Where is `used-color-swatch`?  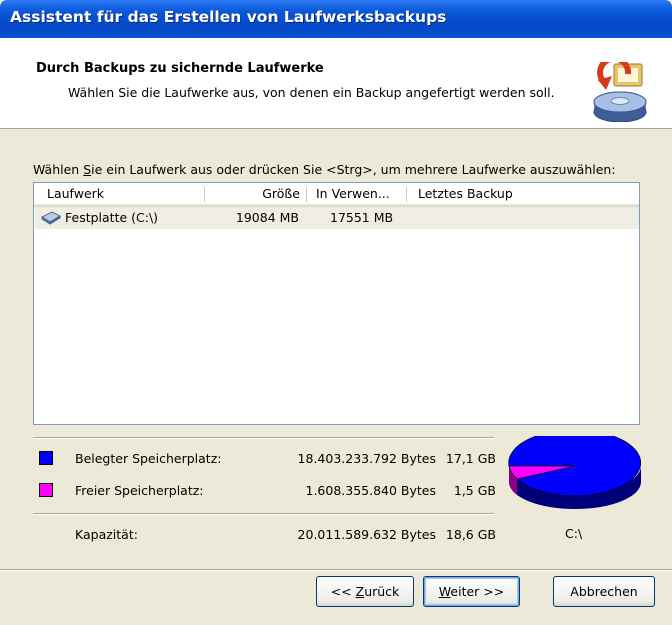
used-color-swatch is located at coordinates (46, 458).